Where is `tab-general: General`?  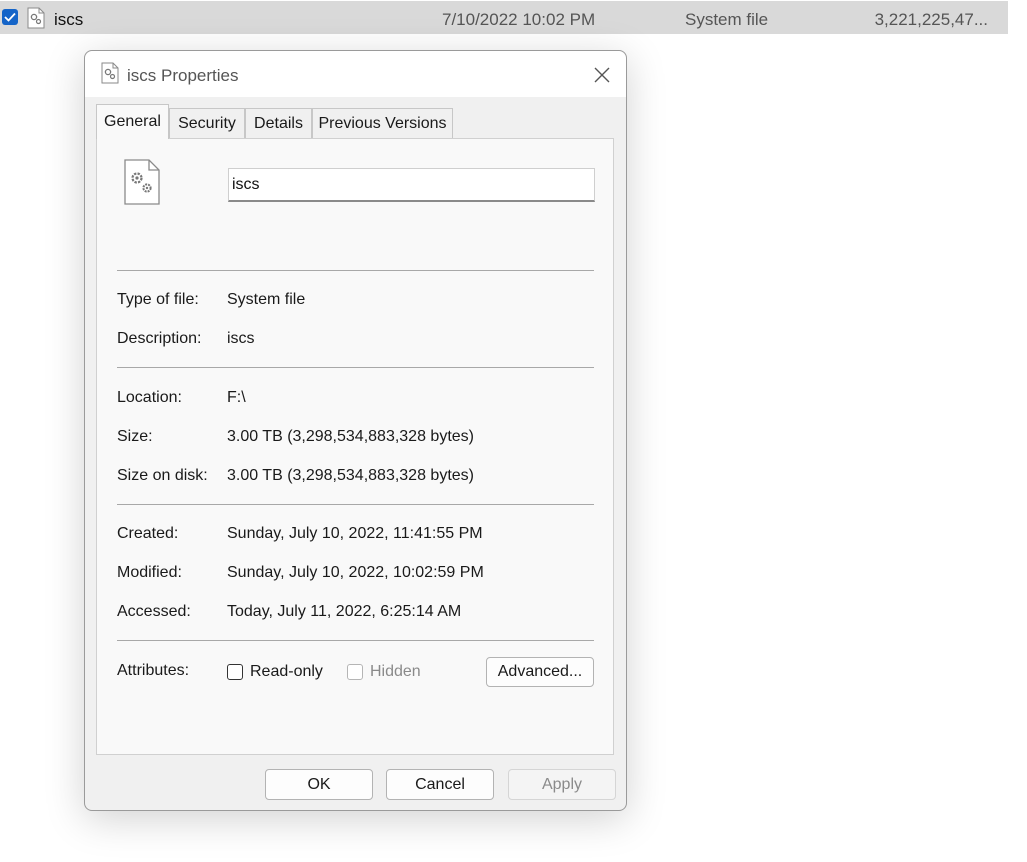 tab-general: General is located at coordinates (132, 121).